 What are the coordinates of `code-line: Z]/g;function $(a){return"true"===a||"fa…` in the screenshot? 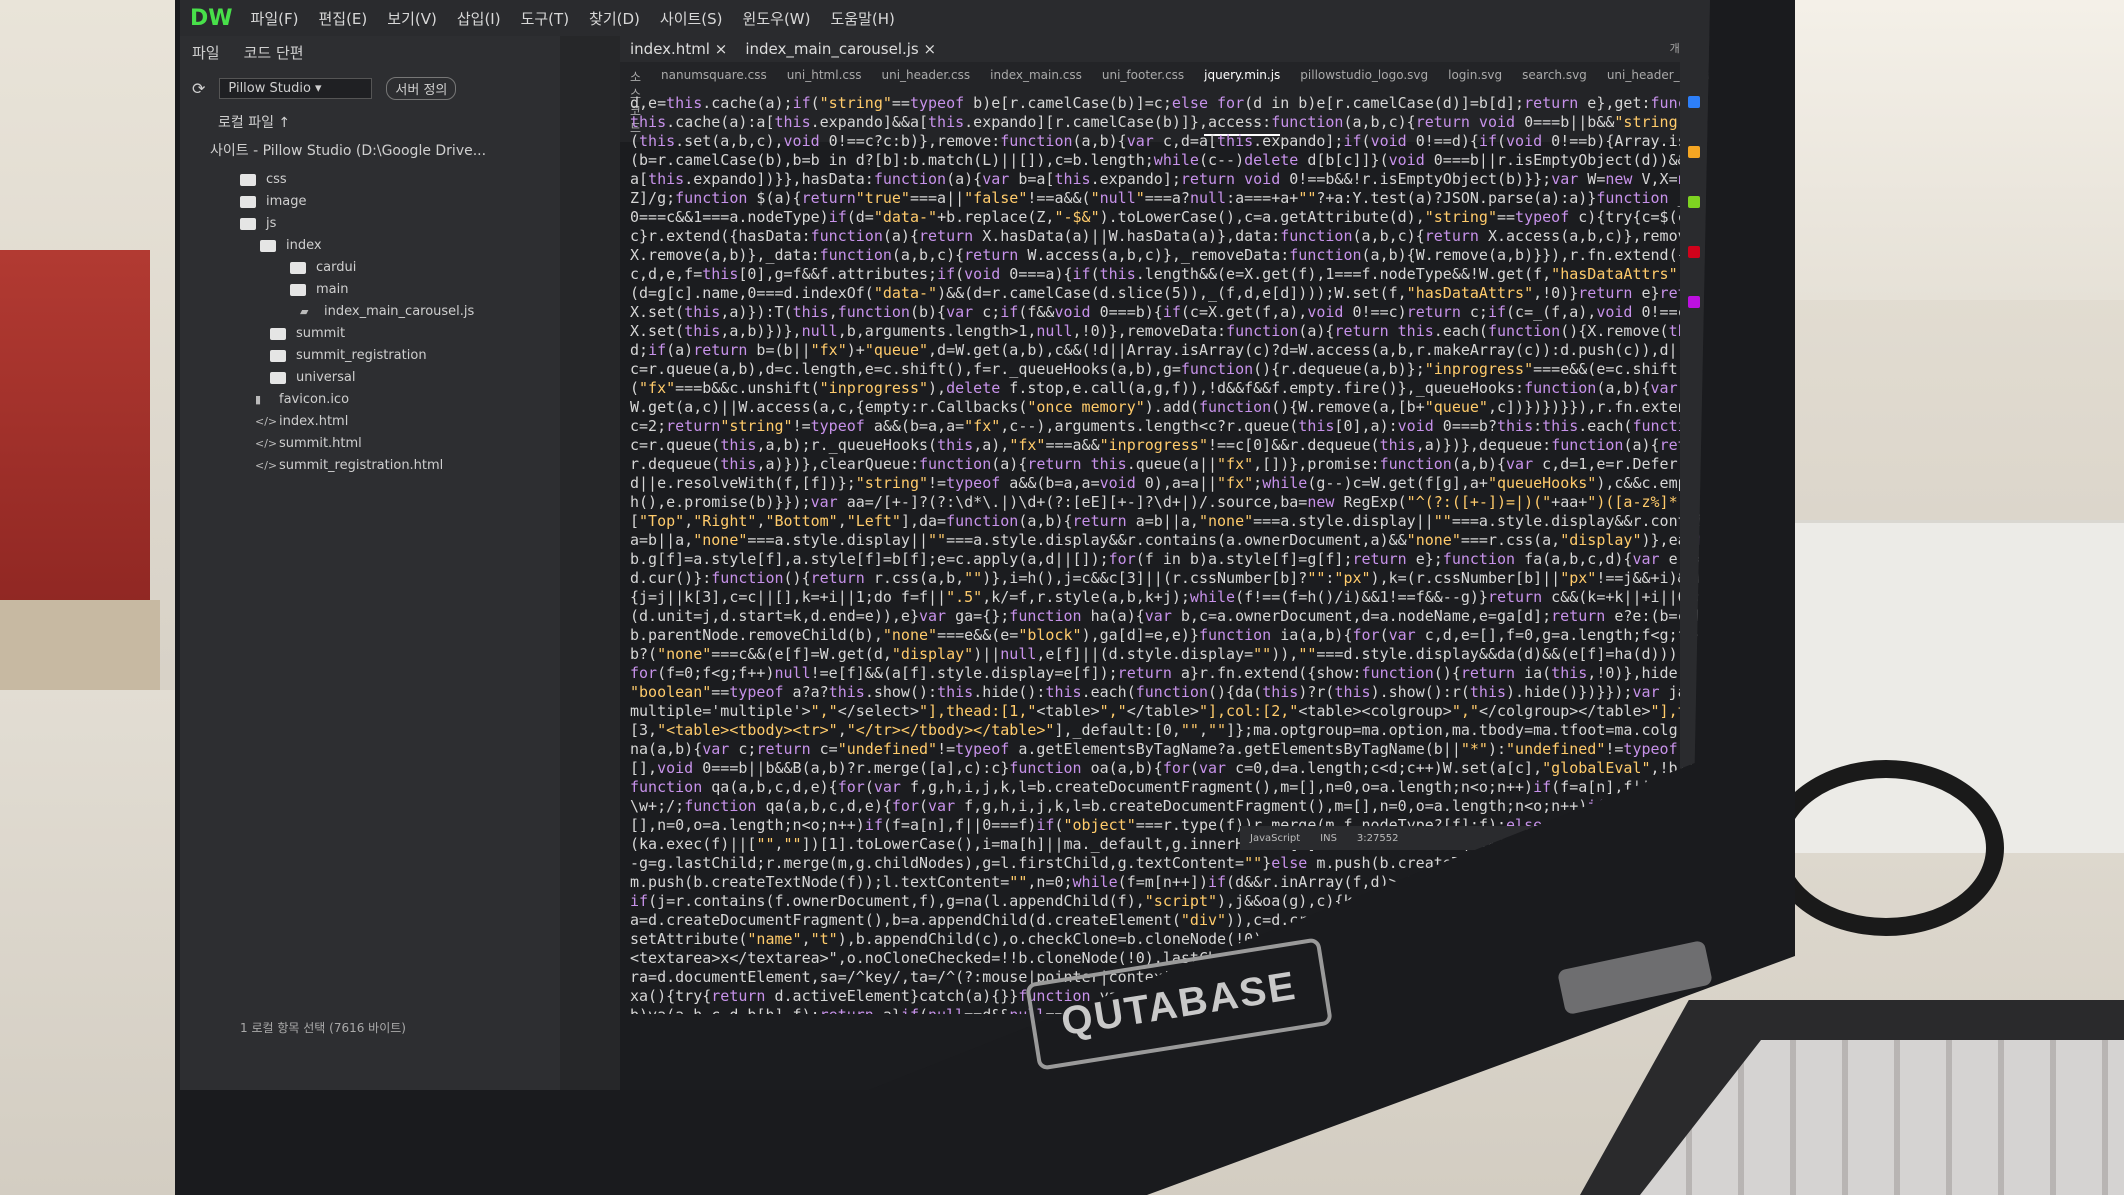 It's located at (1165, 198).